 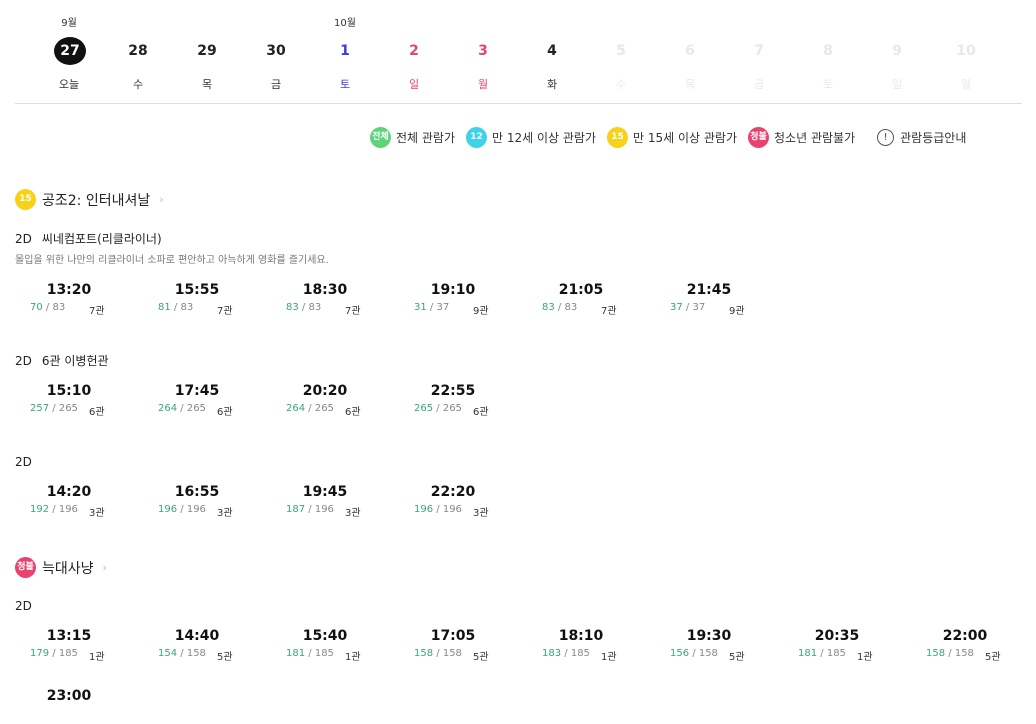 I want to click on date-item: 2 일, so click(x=414, y=50).